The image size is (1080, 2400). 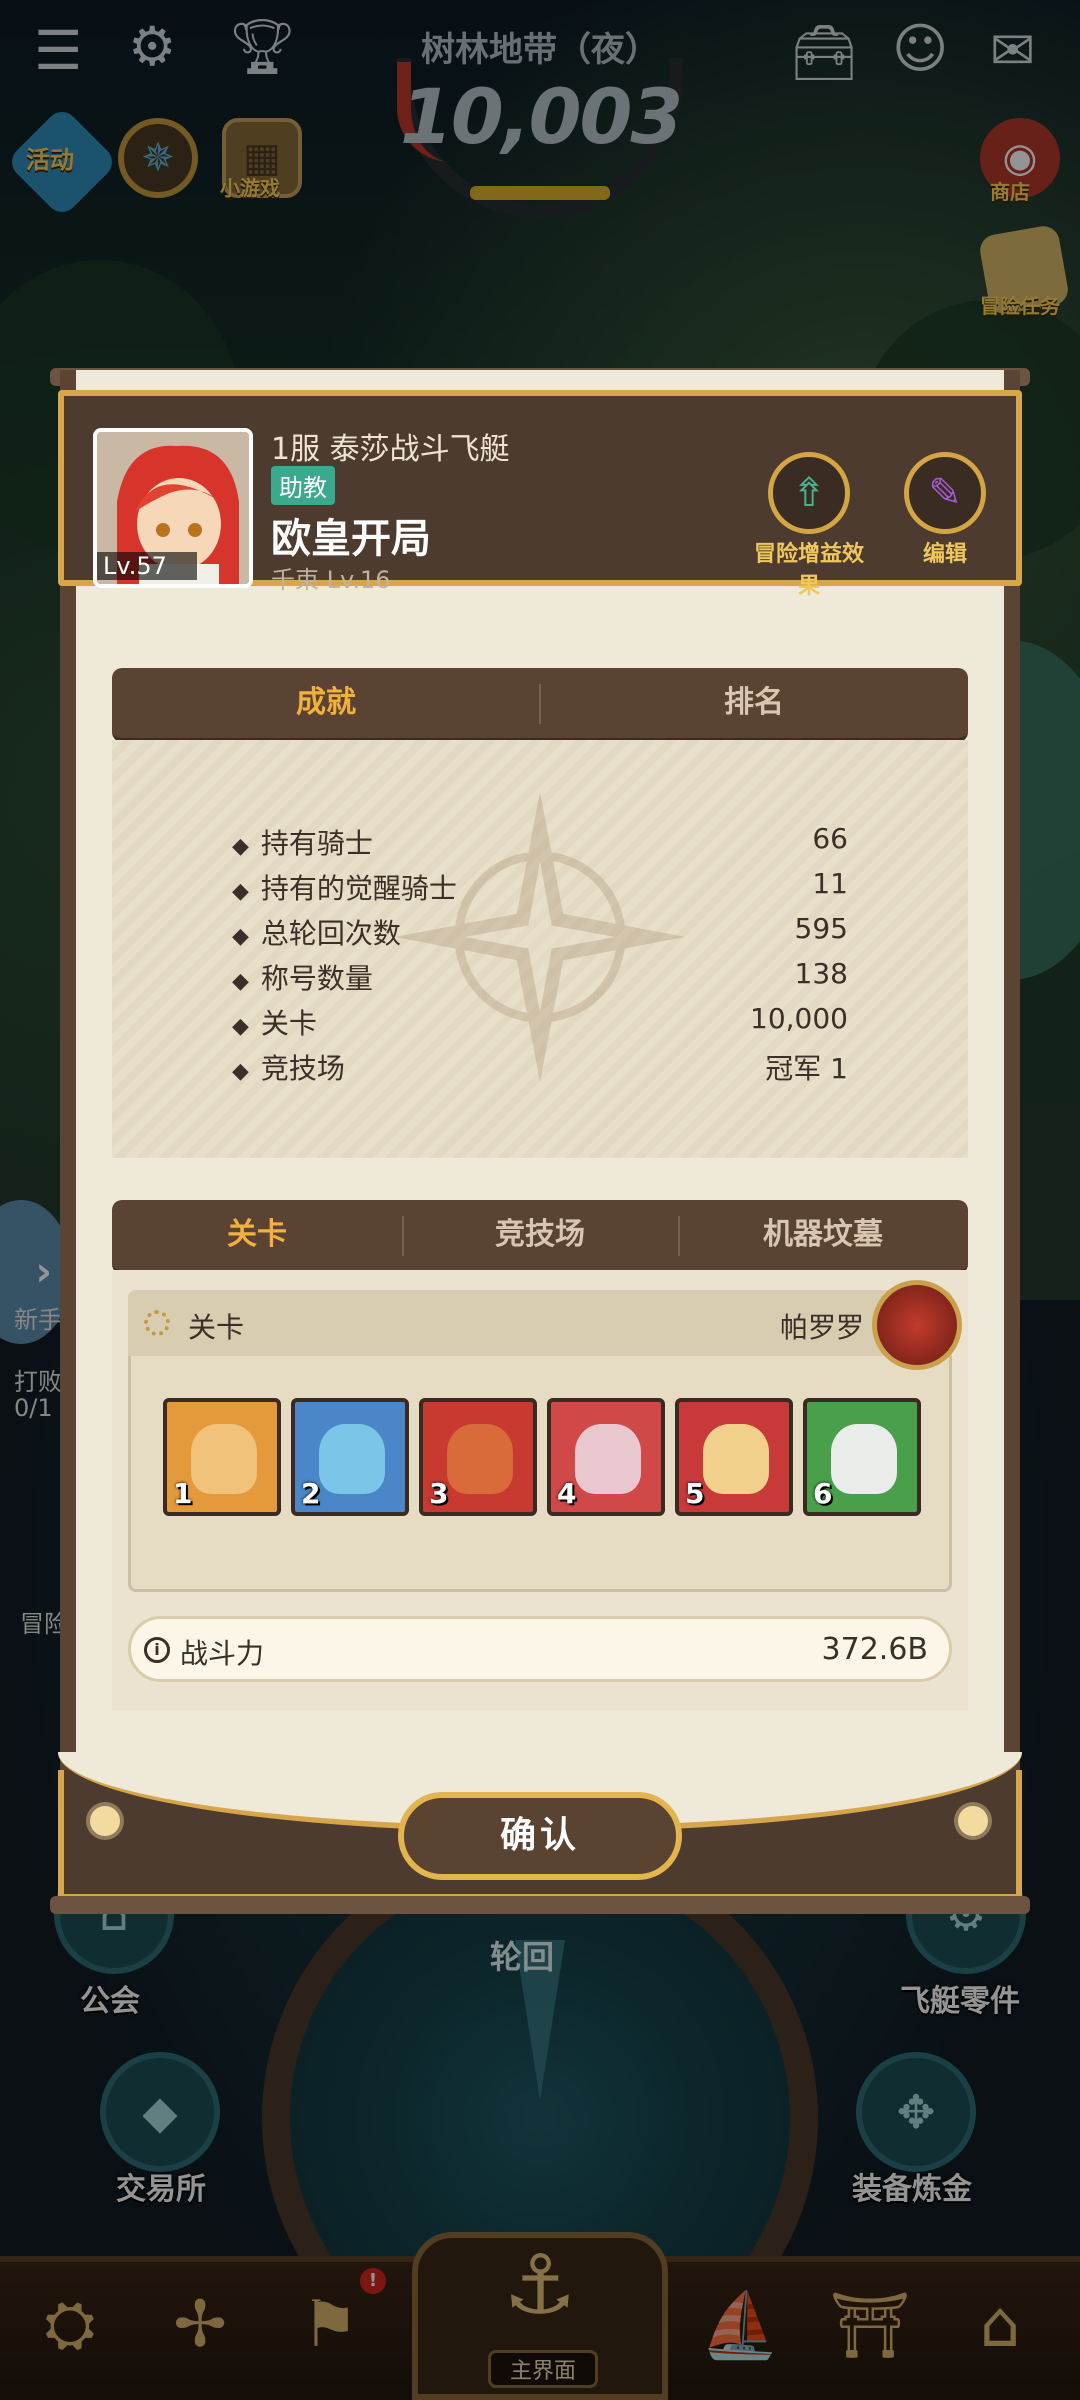 I want to click on hero-slot: 3, so click(x=478, y=1457).